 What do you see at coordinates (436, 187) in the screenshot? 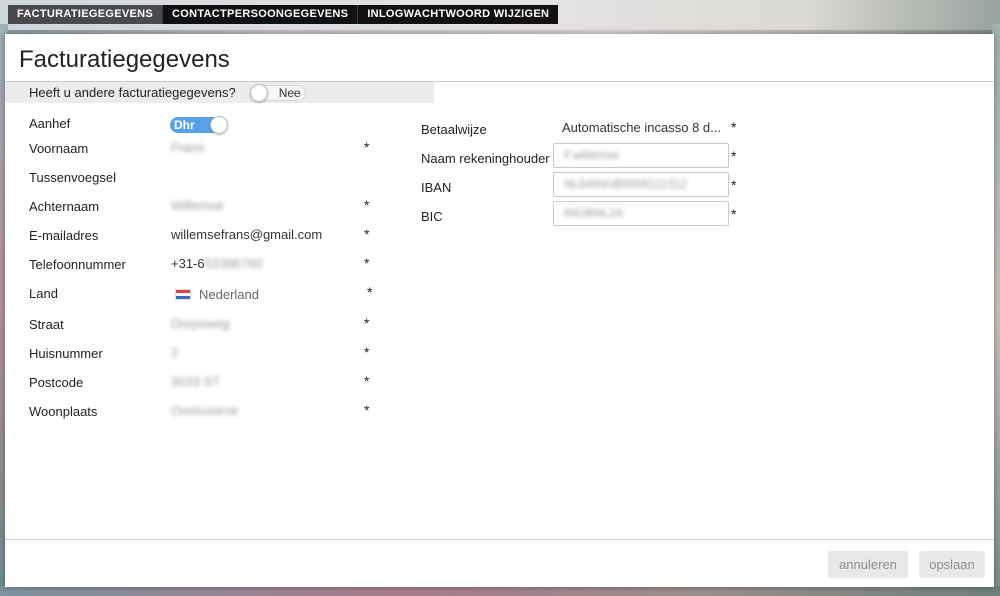
I see `iban-label: IBAN` at bounding box center [436, 187].